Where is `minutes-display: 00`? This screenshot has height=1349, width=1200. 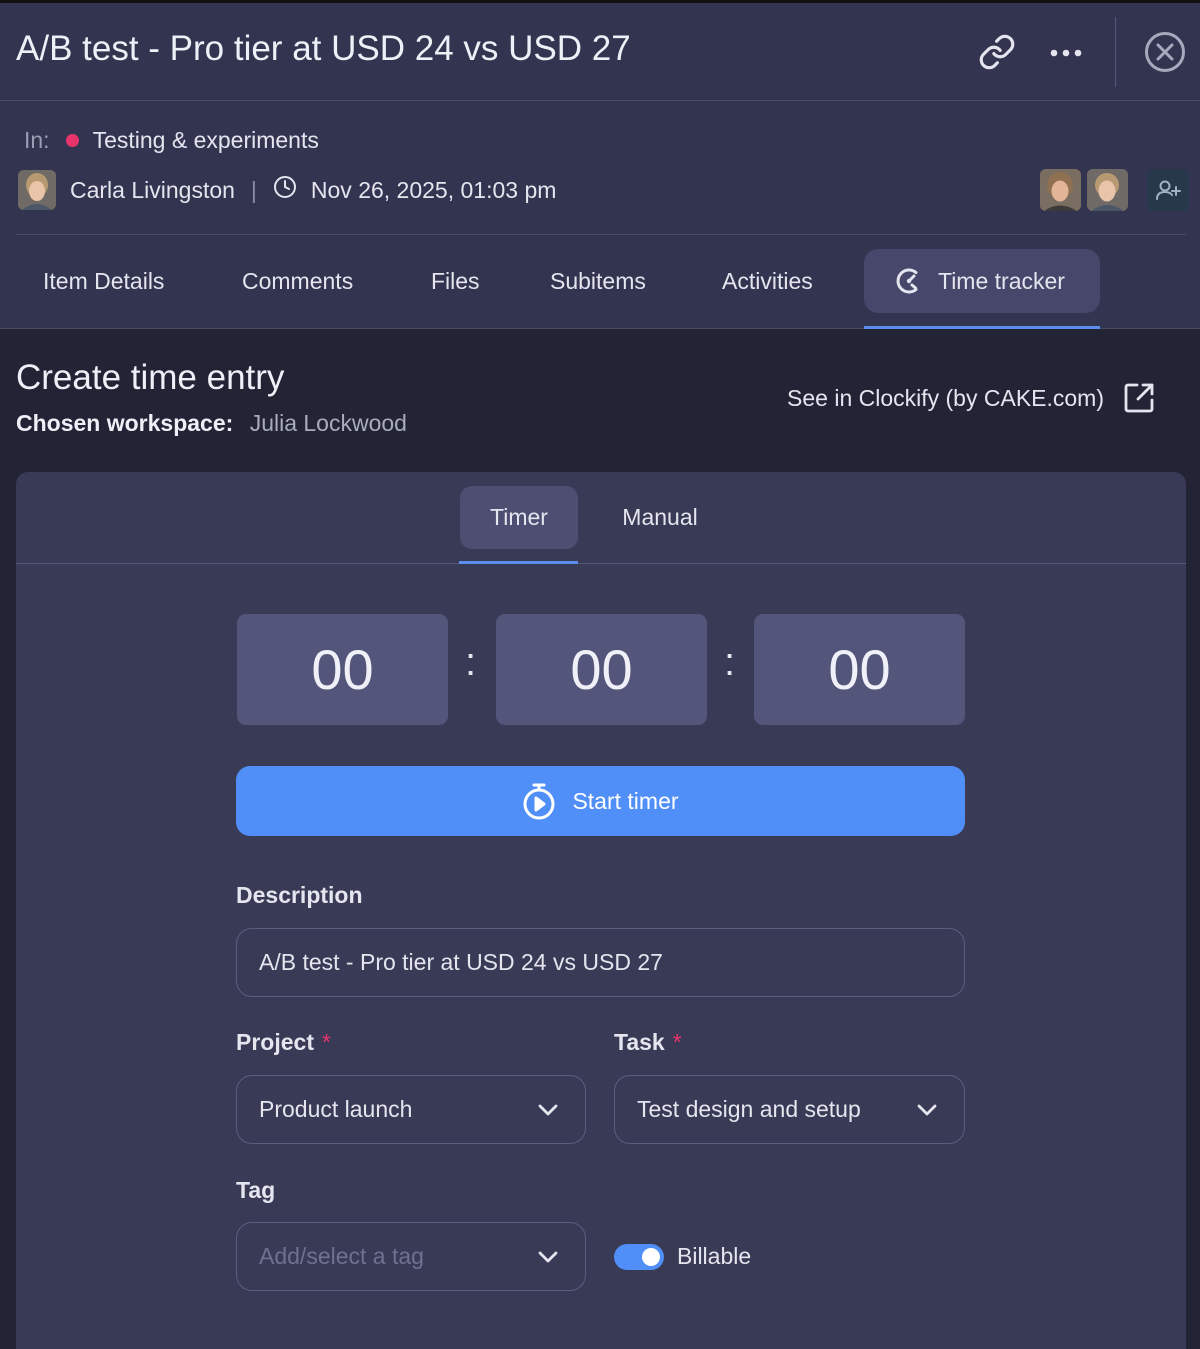
minutes-display: 00 is located at coordinates (601, 669).